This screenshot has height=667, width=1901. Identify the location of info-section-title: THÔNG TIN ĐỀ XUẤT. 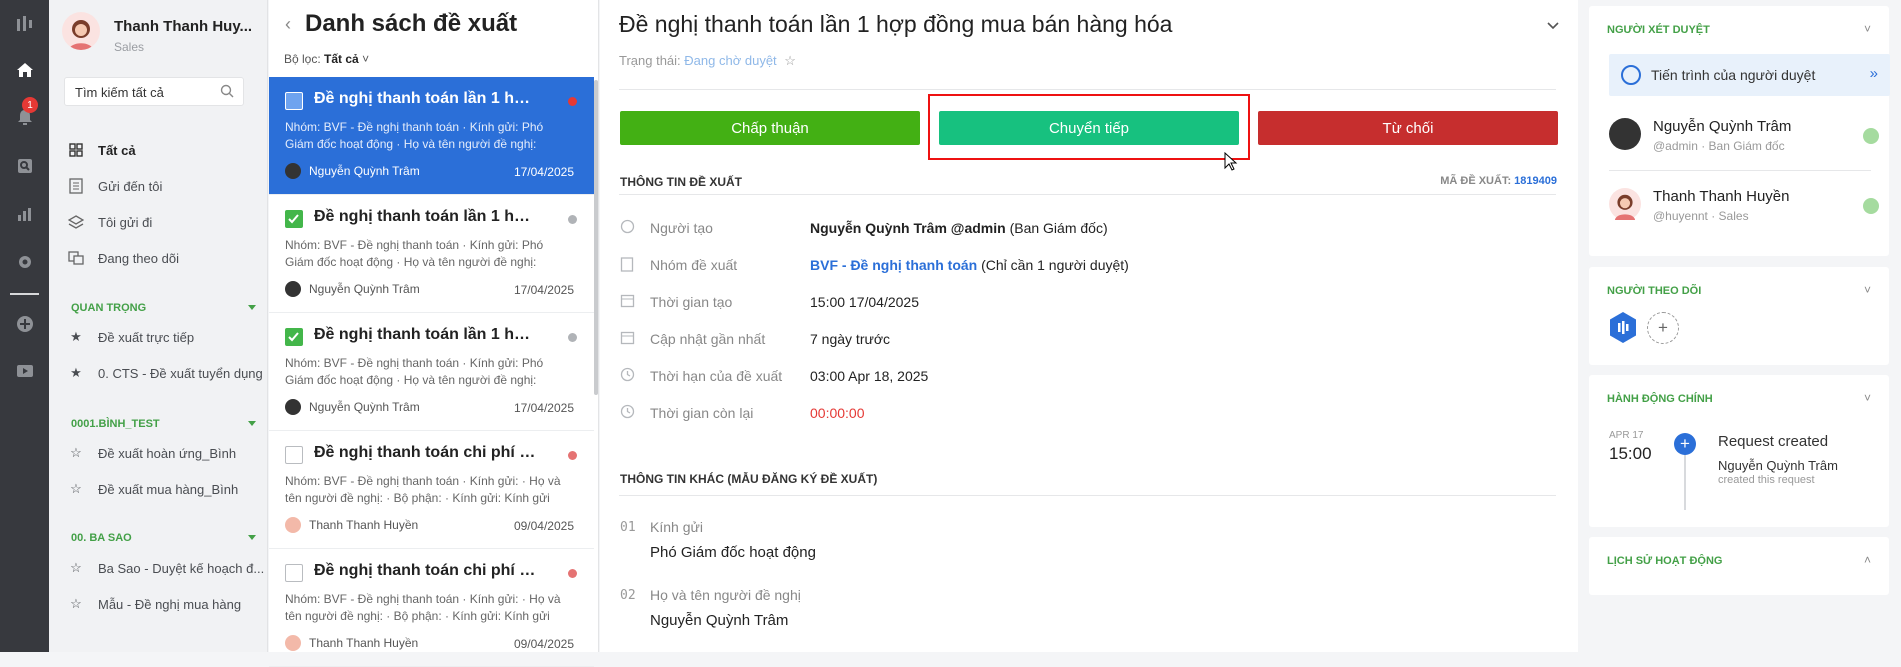
(681, 182).